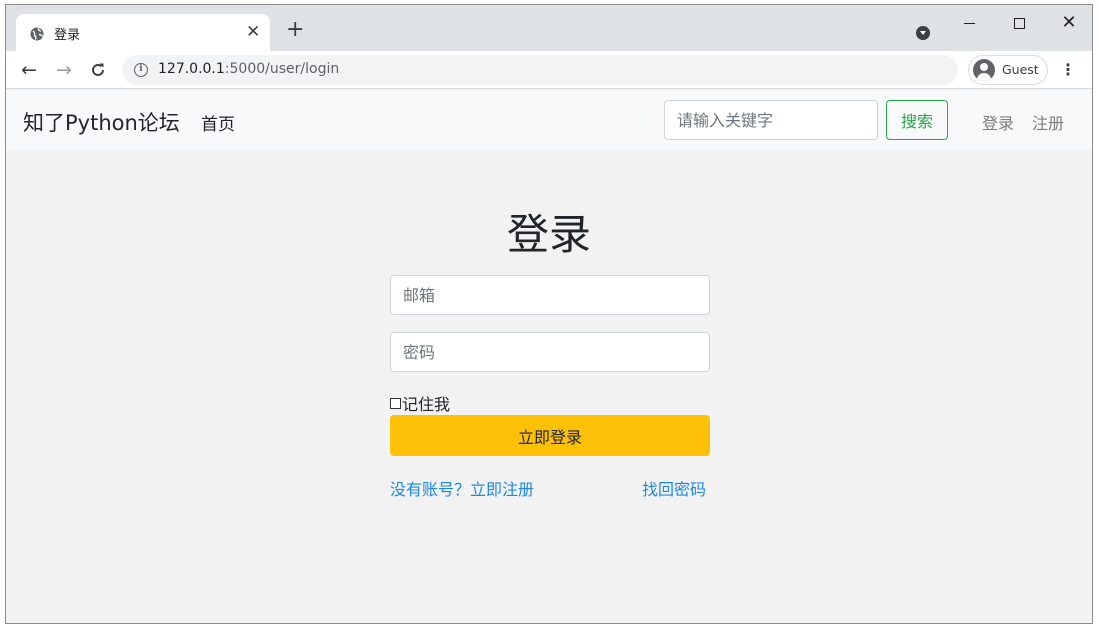  Describe the element at coordinates (550, 295) in the screenshot. I see `email-field` at that location.